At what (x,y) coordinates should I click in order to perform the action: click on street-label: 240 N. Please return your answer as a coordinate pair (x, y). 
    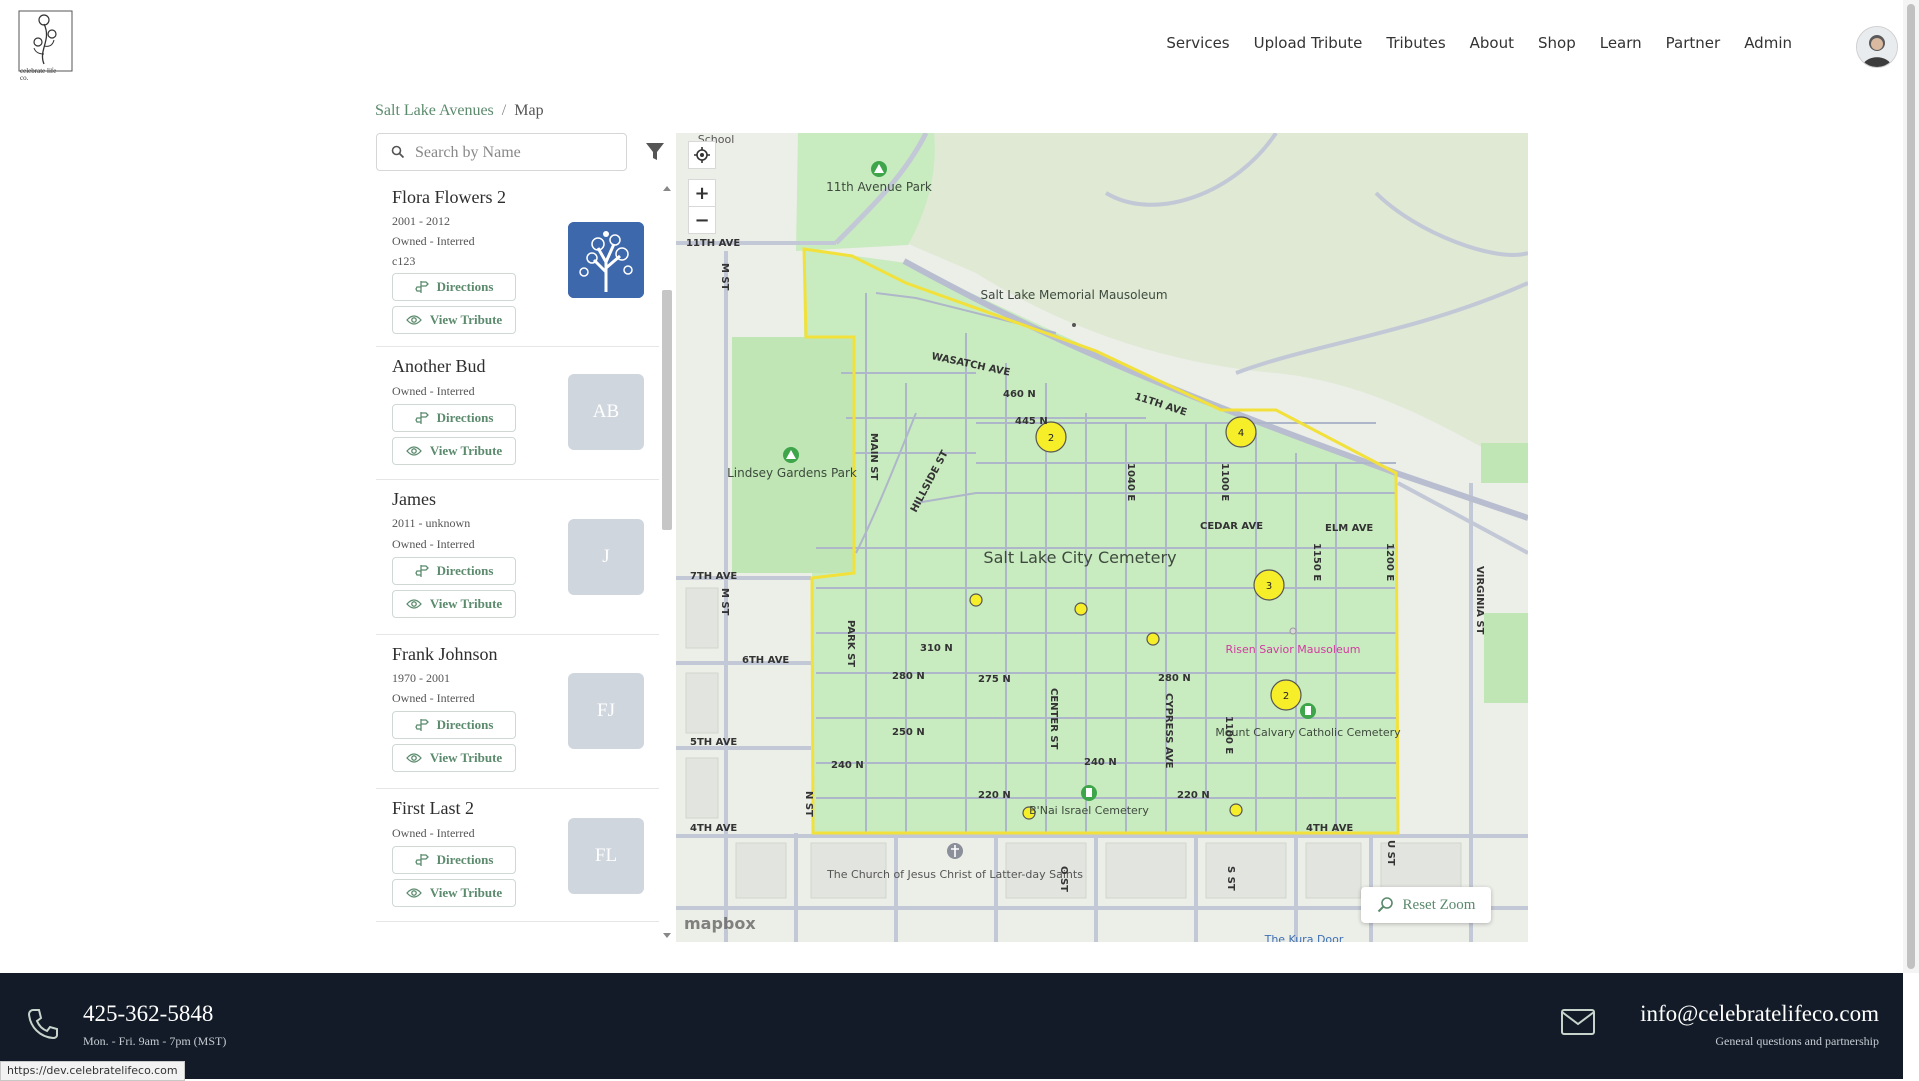
    Looking at the image, I should click on (1100, 762).